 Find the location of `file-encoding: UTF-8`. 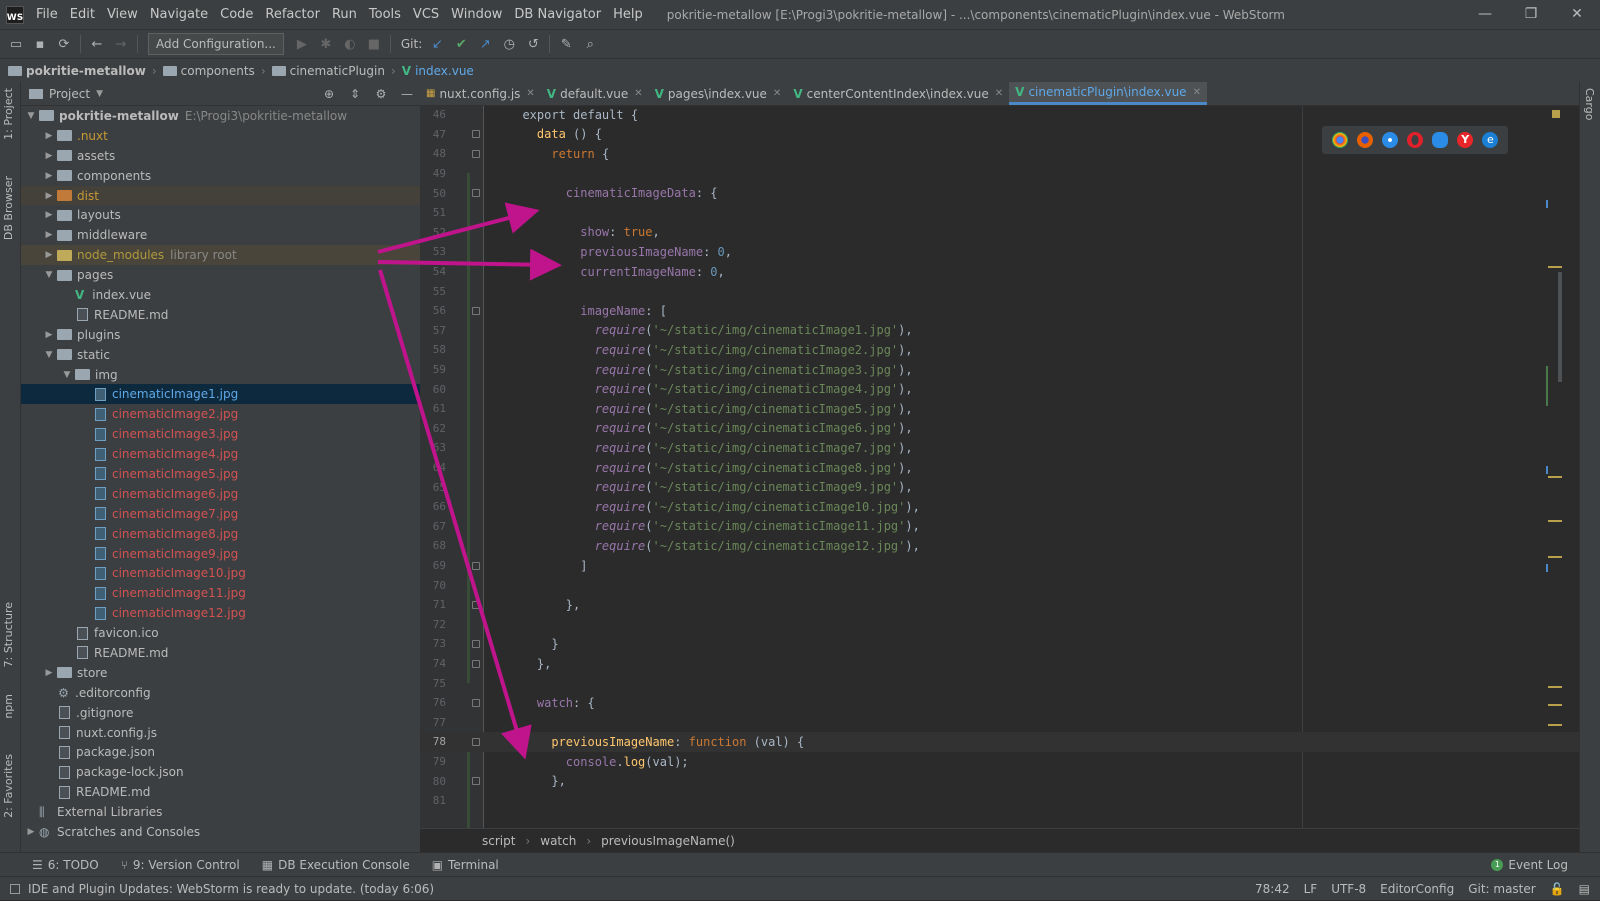

file-encoding: UTF-8 is located at coordinates (1348, 889).